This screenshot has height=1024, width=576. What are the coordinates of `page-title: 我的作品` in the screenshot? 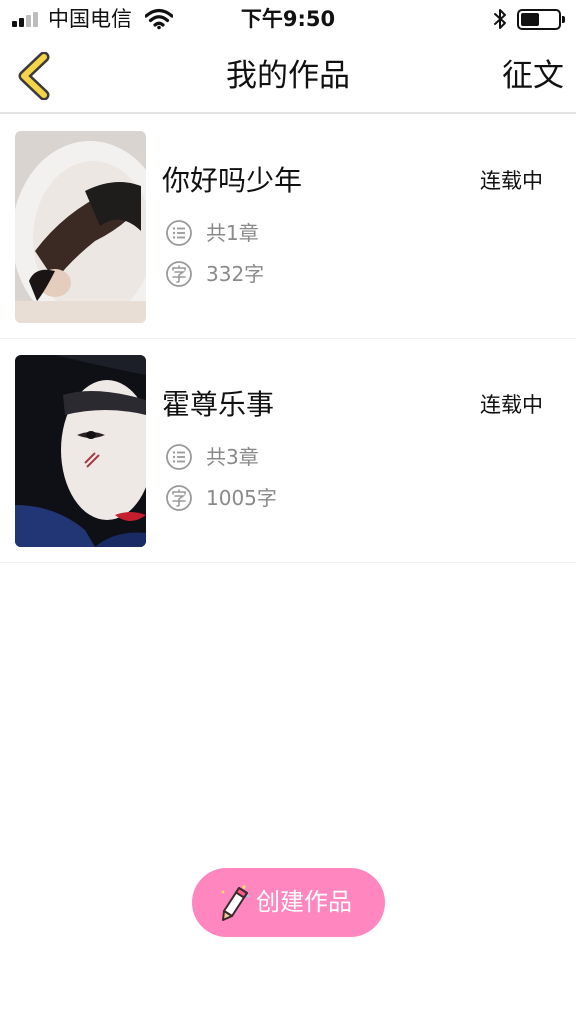 It's located at (288, 76).